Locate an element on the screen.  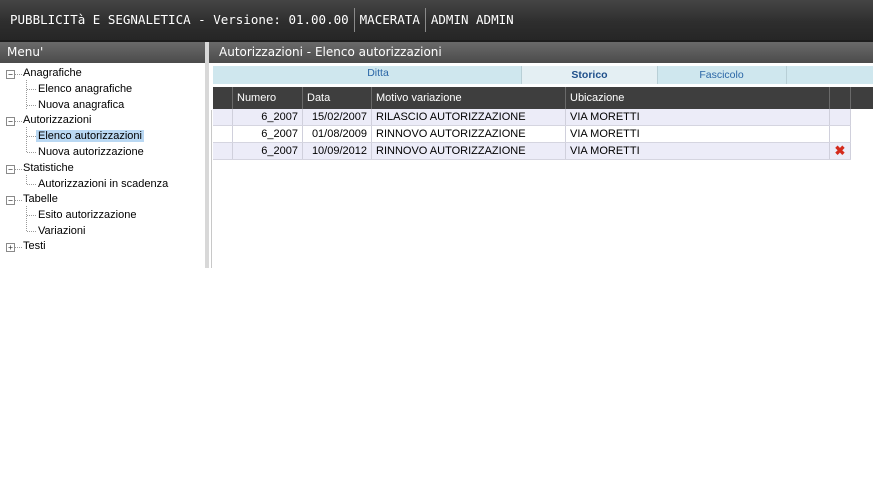
menu-item-anagrafiche: Anagrafiche is located at coordinates (52, 73).